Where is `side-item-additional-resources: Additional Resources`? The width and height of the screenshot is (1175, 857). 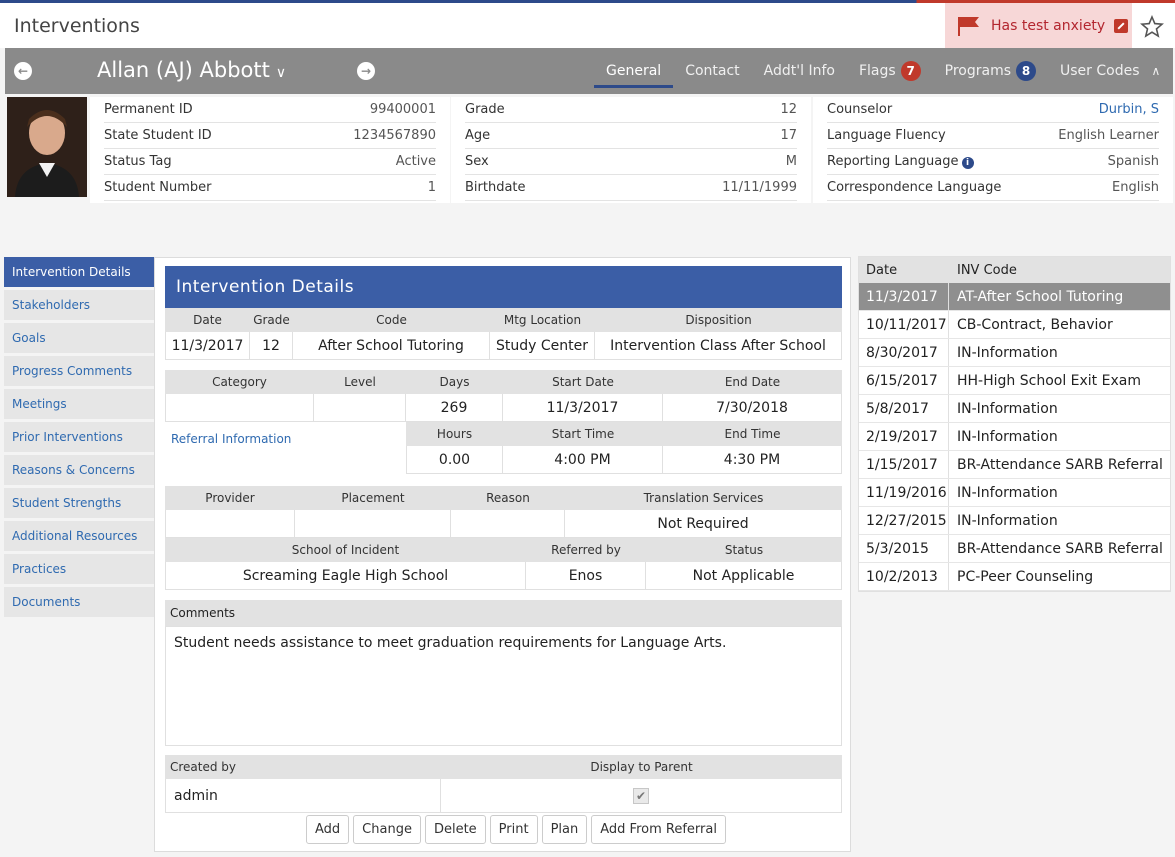 side-item-additional-resources: Additional Resources is located at coordinates (79, 536).